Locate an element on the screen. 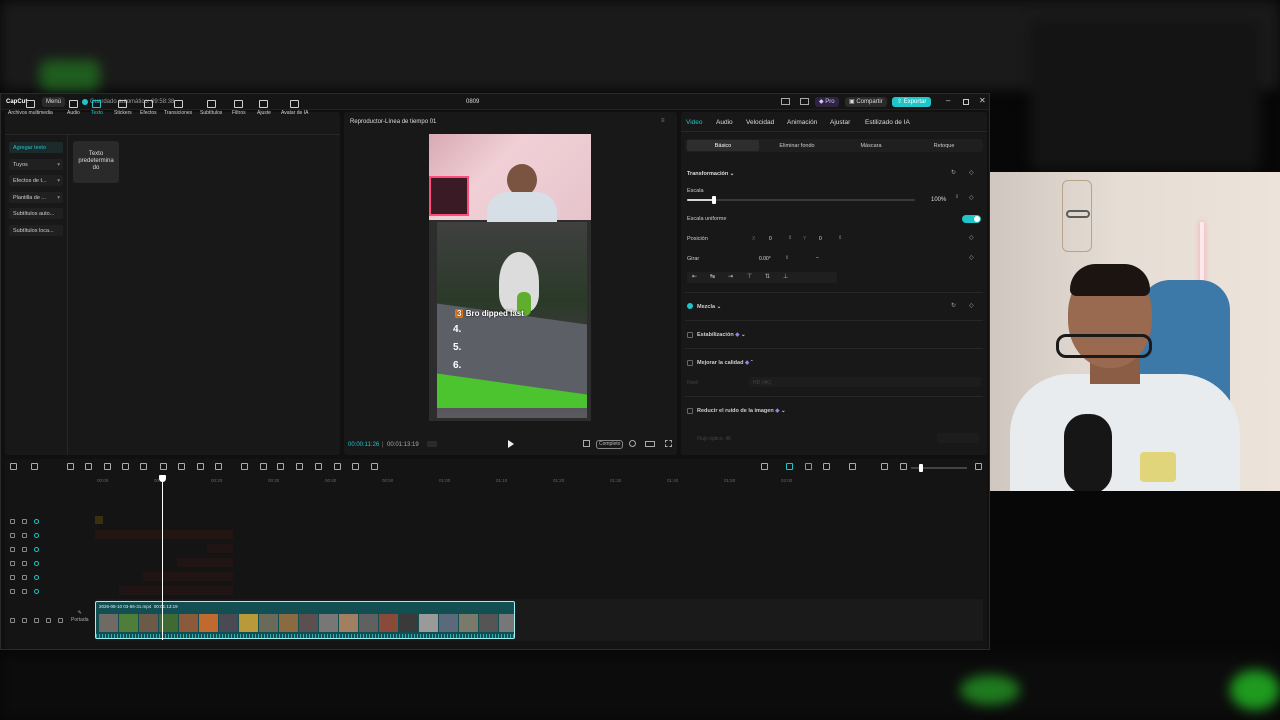 The height and width of the screenshot is (720, 1280). align-center-h-icon: ↹ is located at coordinates (712, 277).